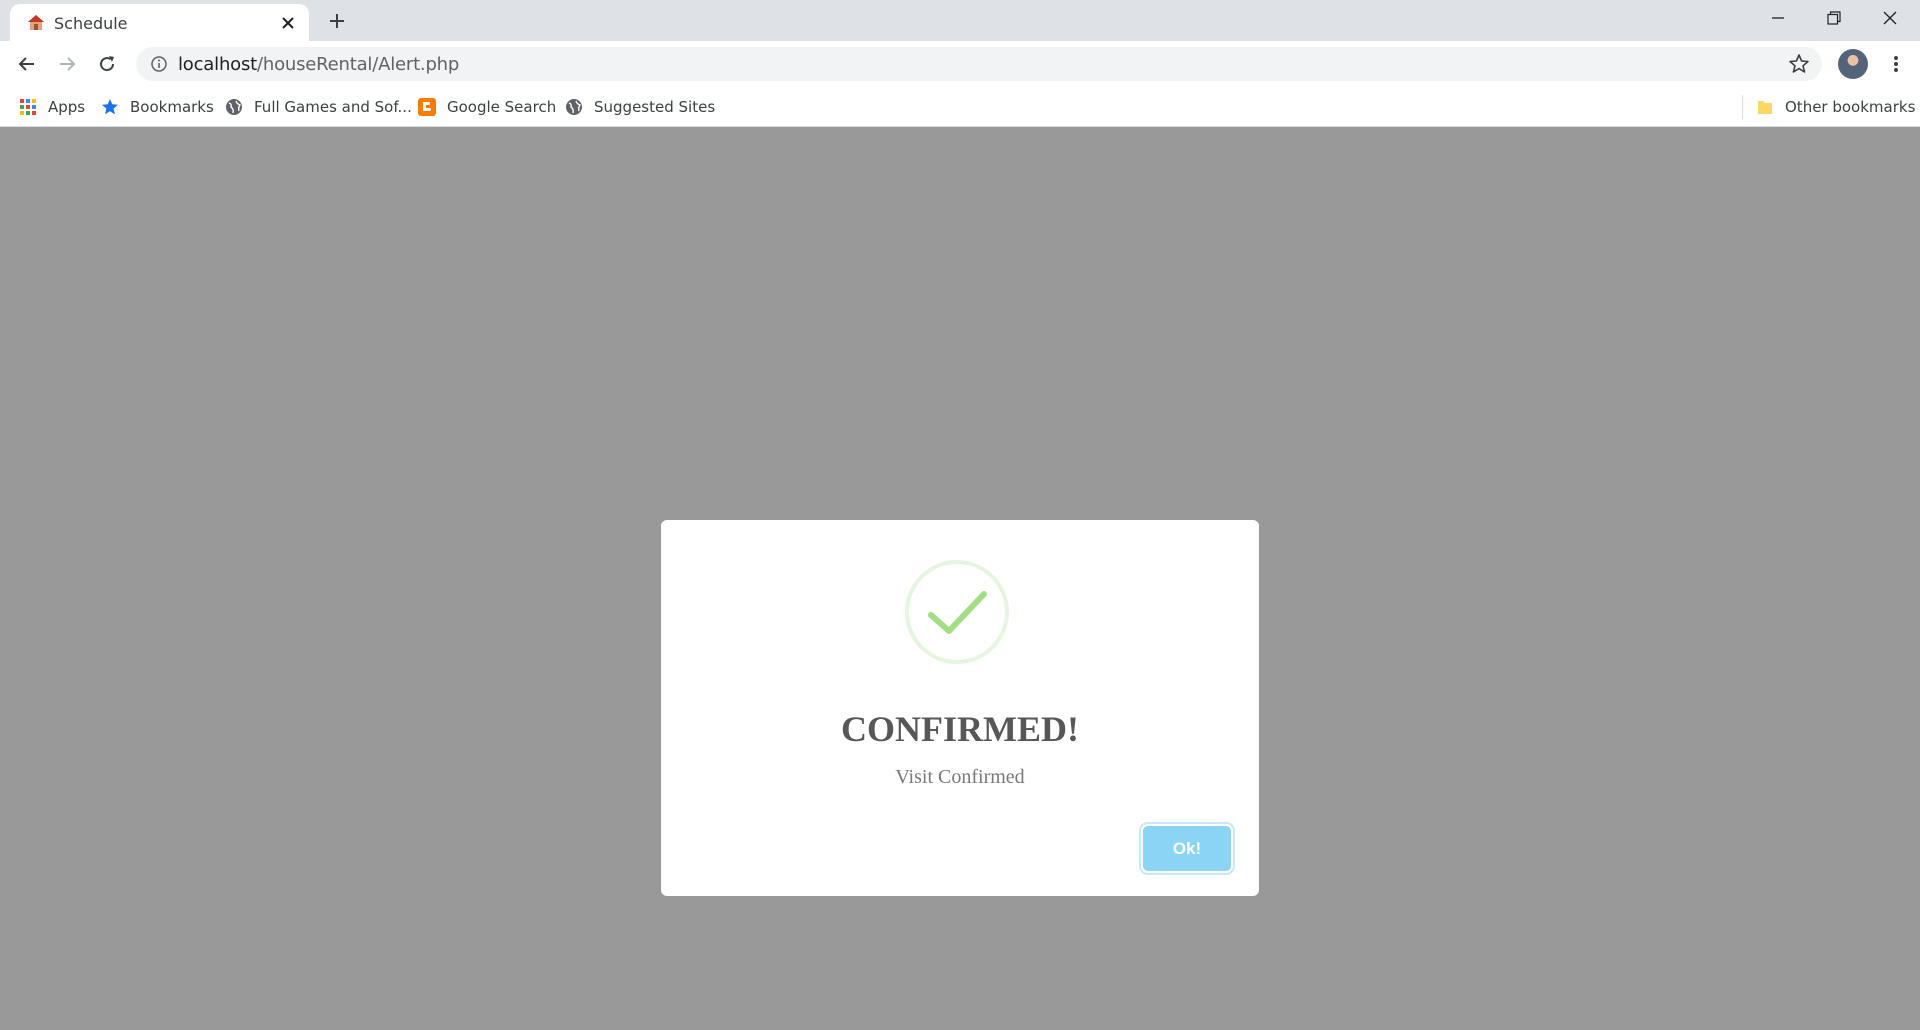  What do you see at coordinates (957, 612) in the screenshot?
I see `success-check-icon` at bounding box center [957, 612].